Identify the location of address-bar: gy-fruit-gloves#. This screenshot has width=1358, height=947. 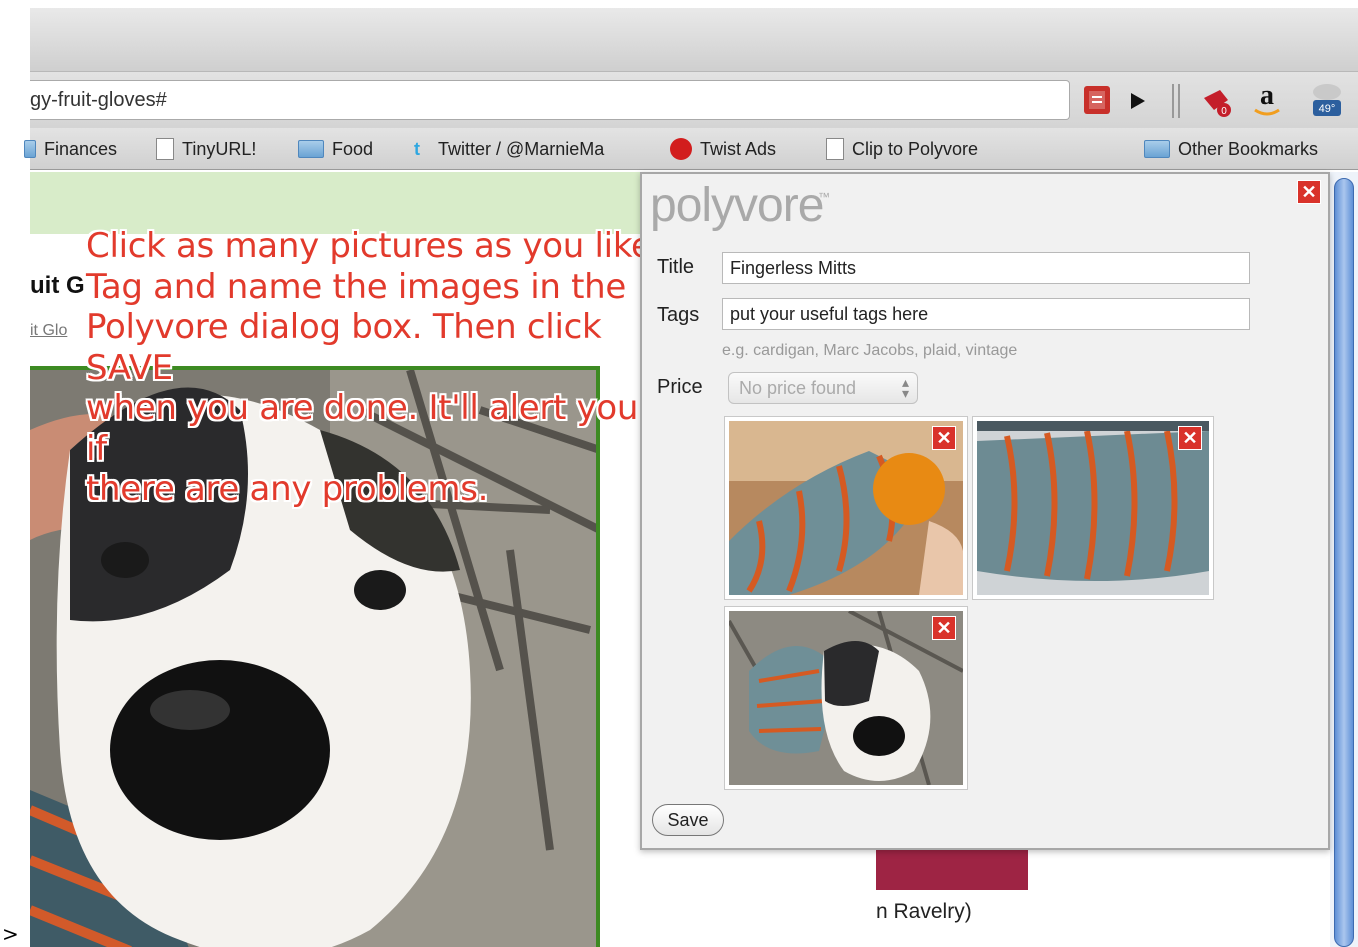
(550, 100).